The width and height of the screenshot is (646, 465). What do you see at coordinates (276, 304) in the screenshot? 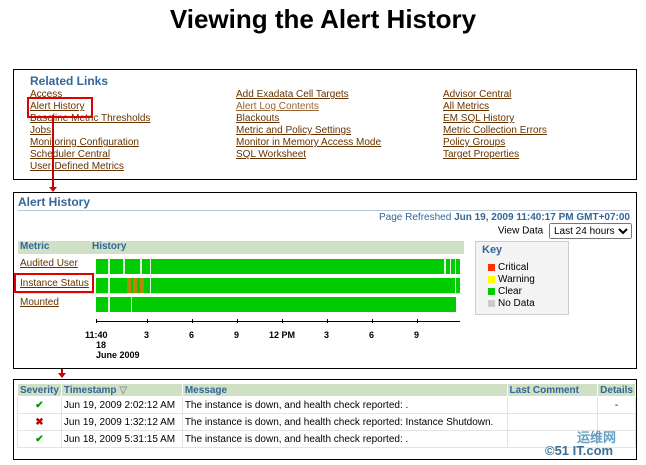
I see `history-bar-mounted` at bounding box center [276, 304].